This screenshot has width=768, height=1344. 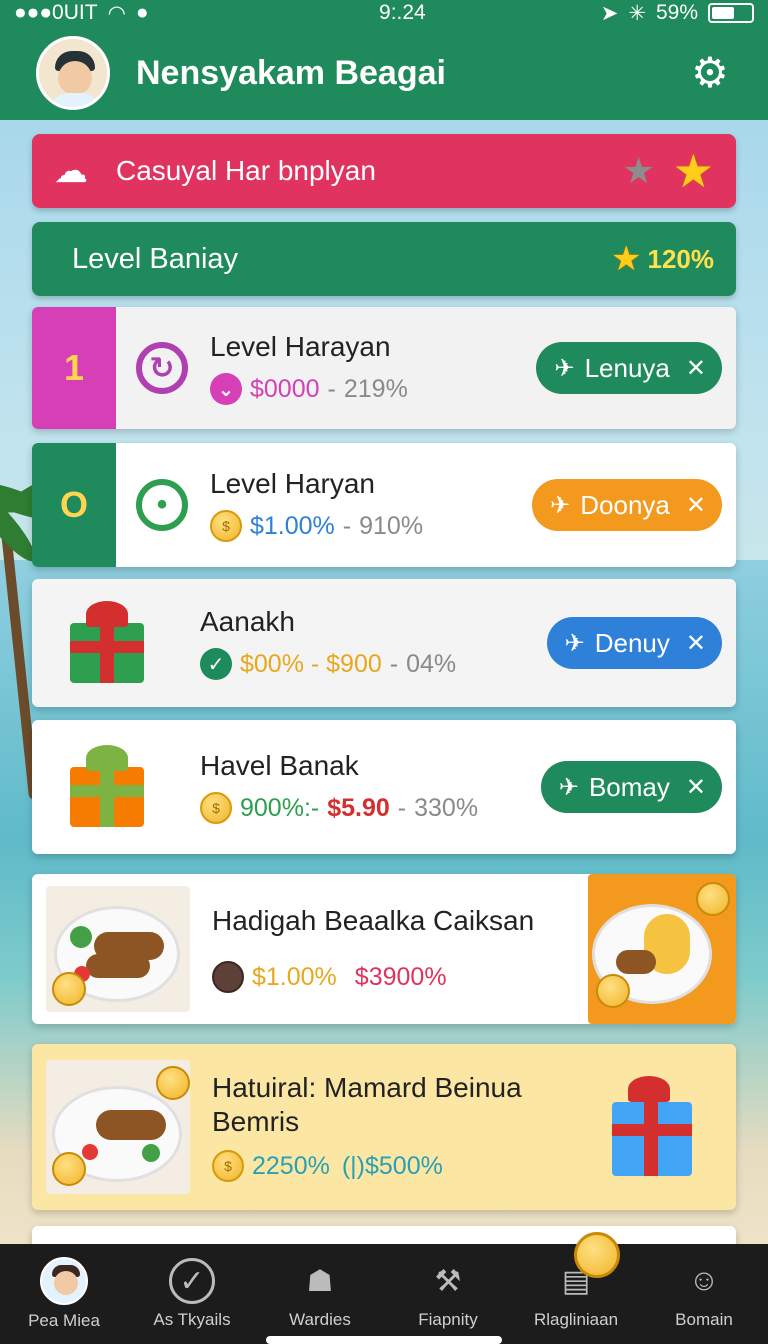 What do you see at coordinates (71, 171) in the screenshot?
I see `chef-hat-icon: ☁` at bounding box center [71, 171].